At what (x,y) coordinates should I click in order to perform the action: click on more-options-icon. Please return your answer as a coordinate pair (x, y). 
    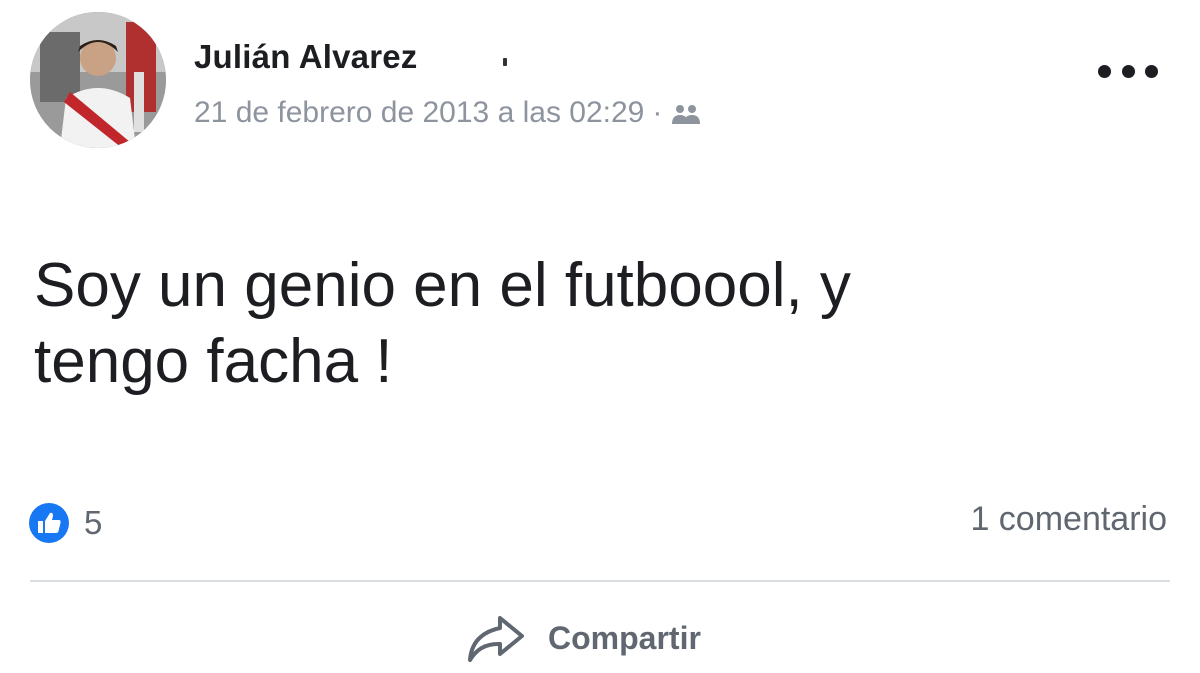
    Looking at the image, I should click on (1128, 71).